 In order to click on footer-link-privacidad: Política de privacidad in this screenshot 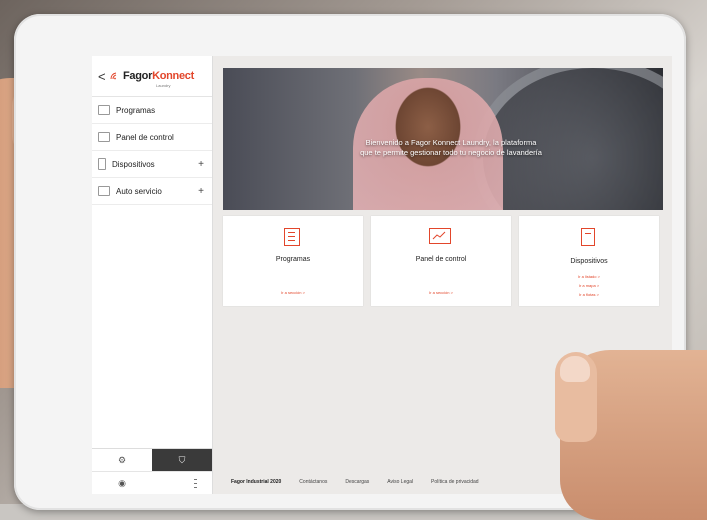, I will do `click(455, 482)`.